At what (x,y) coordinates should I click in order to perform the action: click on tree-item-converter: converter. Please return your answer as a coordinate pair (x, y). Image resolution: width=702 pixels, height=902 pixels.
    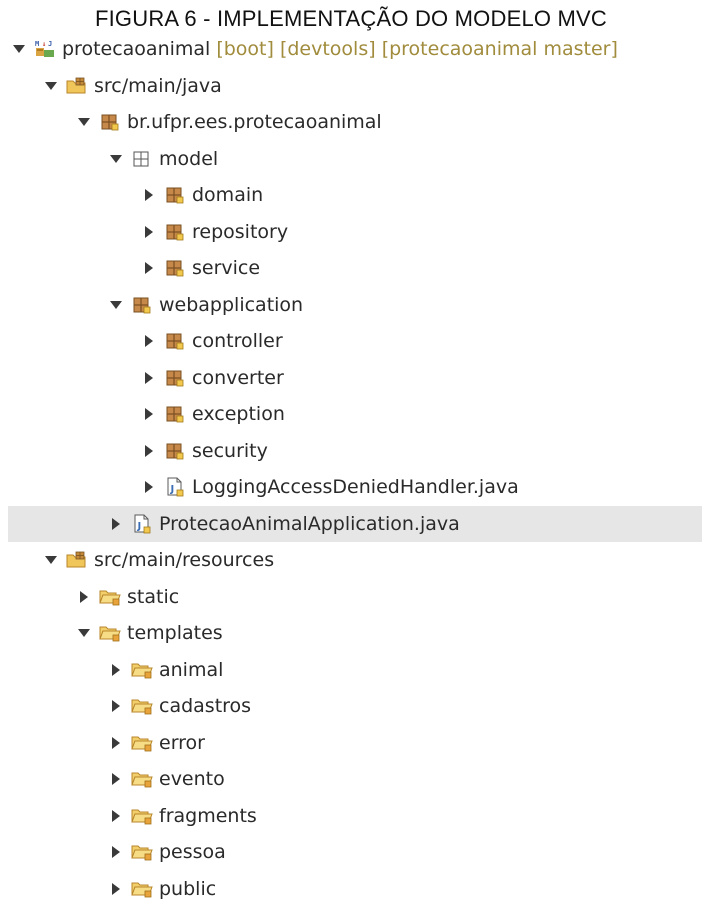
    Looking at the image, I should click on (351, 378).